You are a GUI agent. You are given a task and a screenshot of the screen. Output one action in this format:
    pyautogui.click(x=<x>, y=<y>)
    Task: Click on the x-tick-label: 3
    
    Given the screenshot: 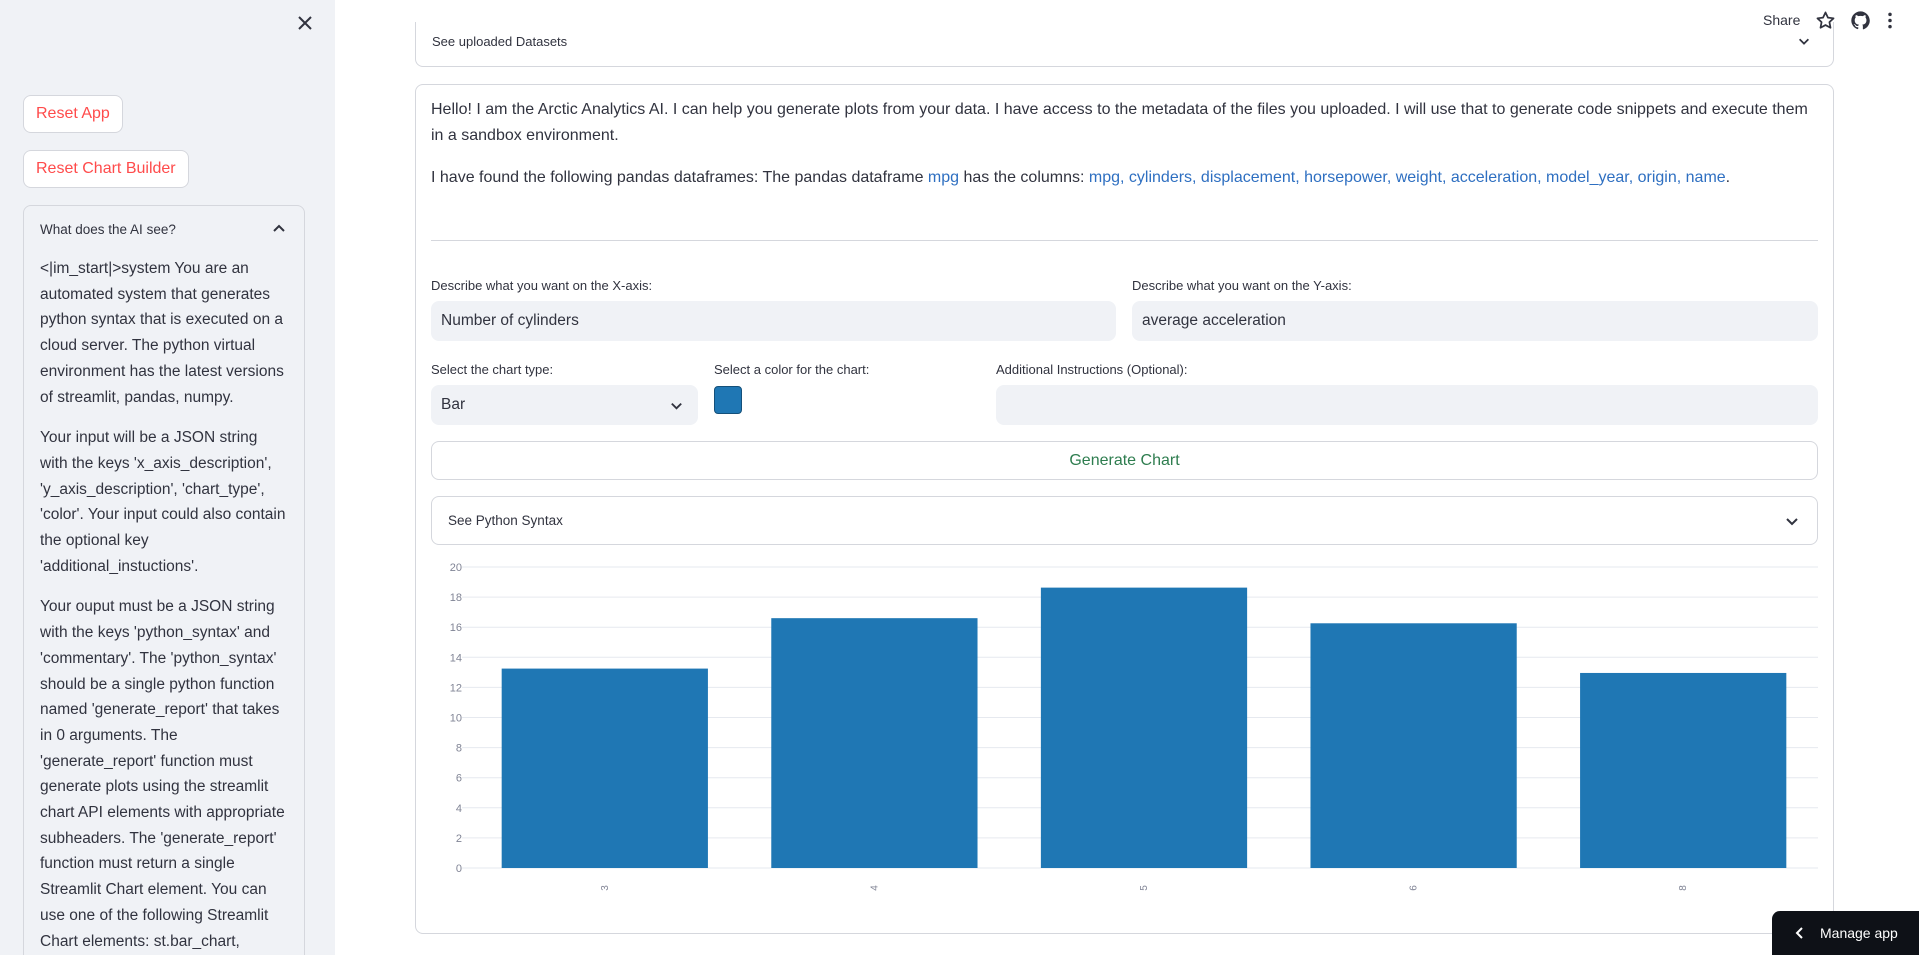 What is the action you would take?
    pyautogui.click(x=605, y=888)
    